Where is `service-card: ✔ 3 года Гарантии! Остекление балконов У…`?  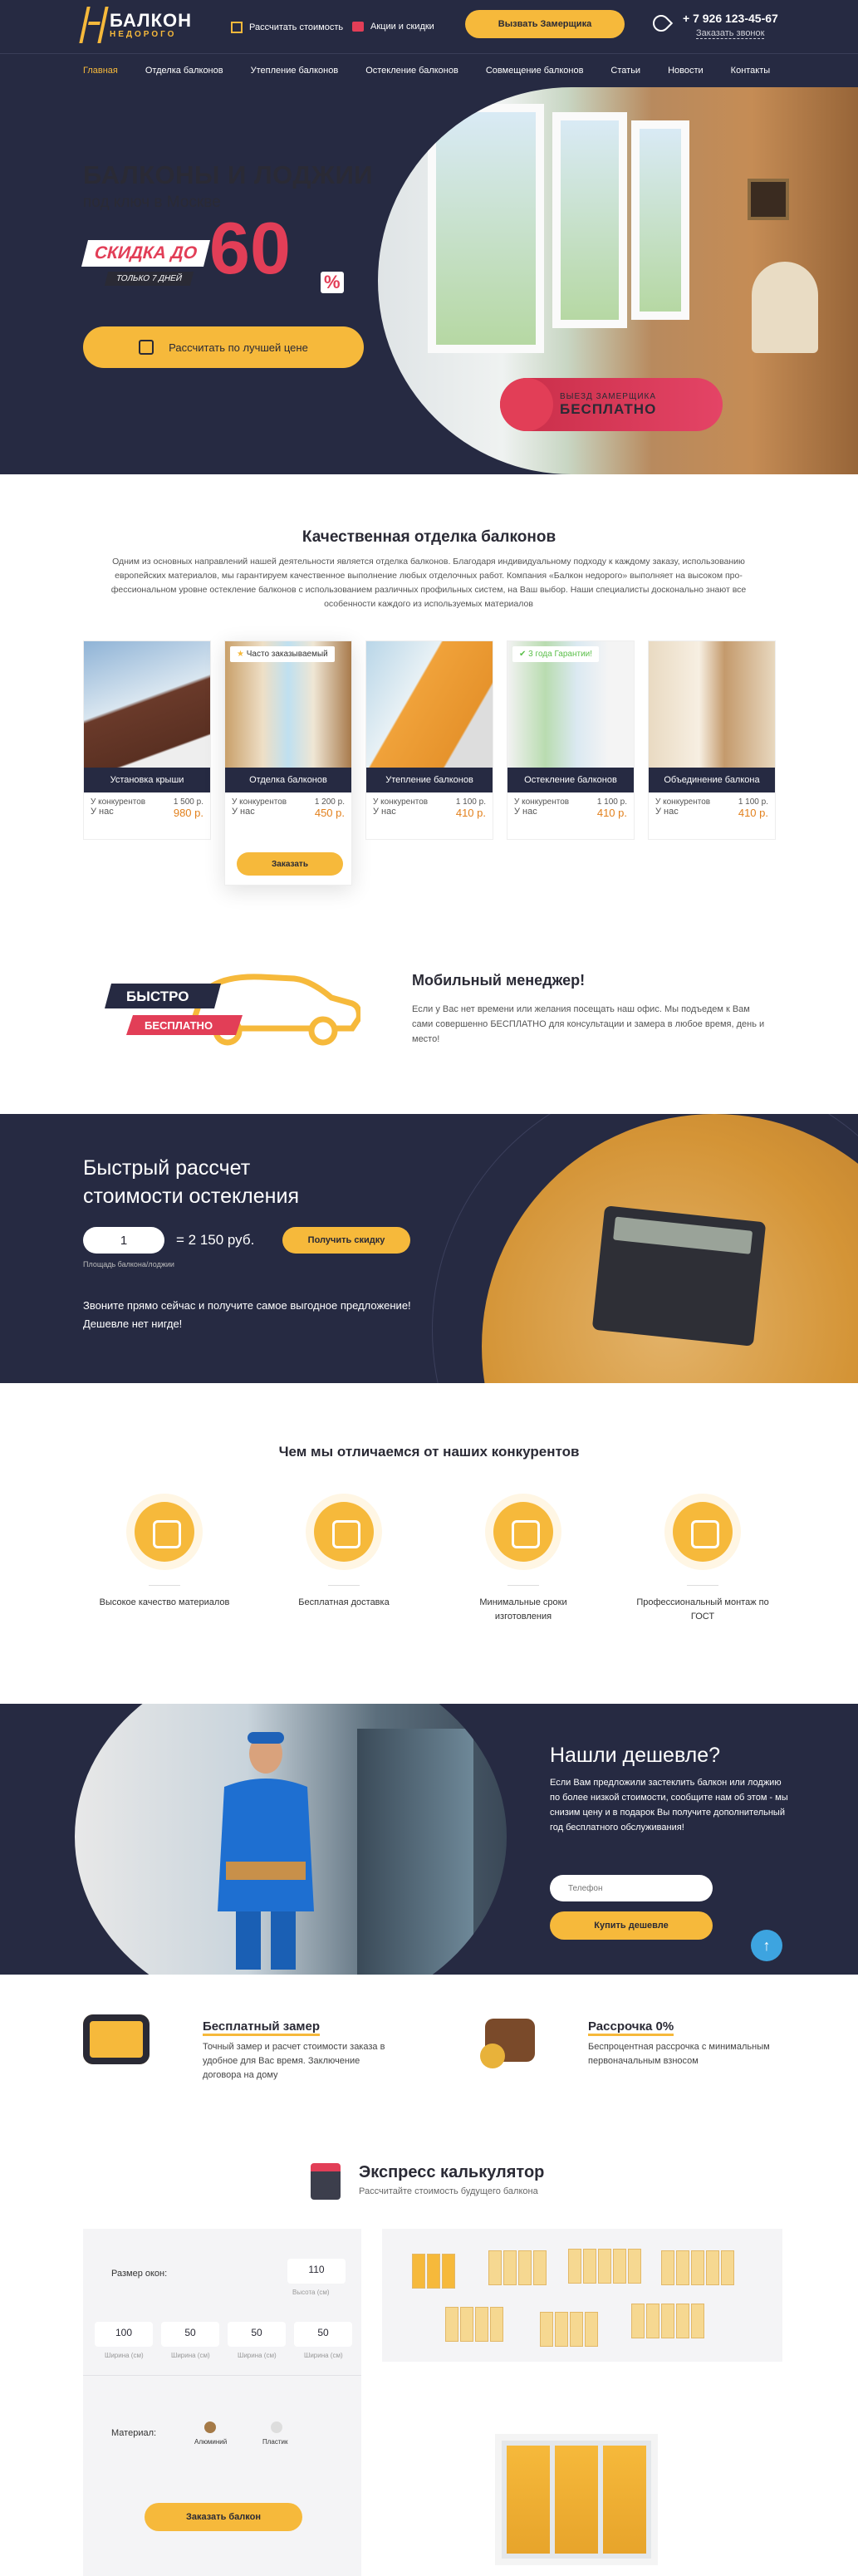
service-card: ✔ 3 года Гарантии! Остекление балконов У… is located at coordinates (571, 740).